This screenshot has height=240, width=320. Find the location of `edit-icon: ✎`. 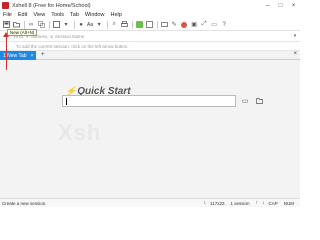

edit-icon: ✎ is located at coordinates (174, 25).